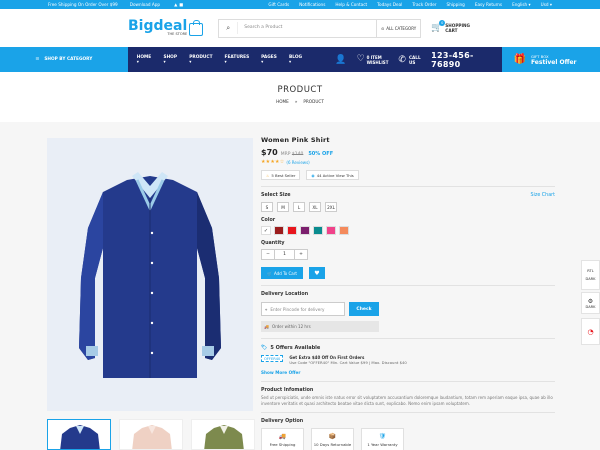 The height and width of the screenshot is (450, 600). Describe the element at coordinates (408, 254) in the screenshot. I see `quantity-stepper: − 1 +` at that location.